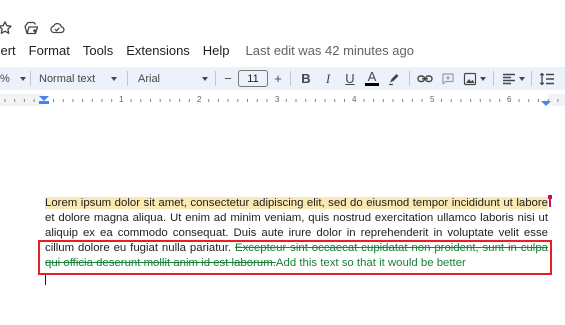 The image size is (565, 325). Describe the element at coordinates (350, 79) in the screenshot. I see `underline-button: U` at that location.